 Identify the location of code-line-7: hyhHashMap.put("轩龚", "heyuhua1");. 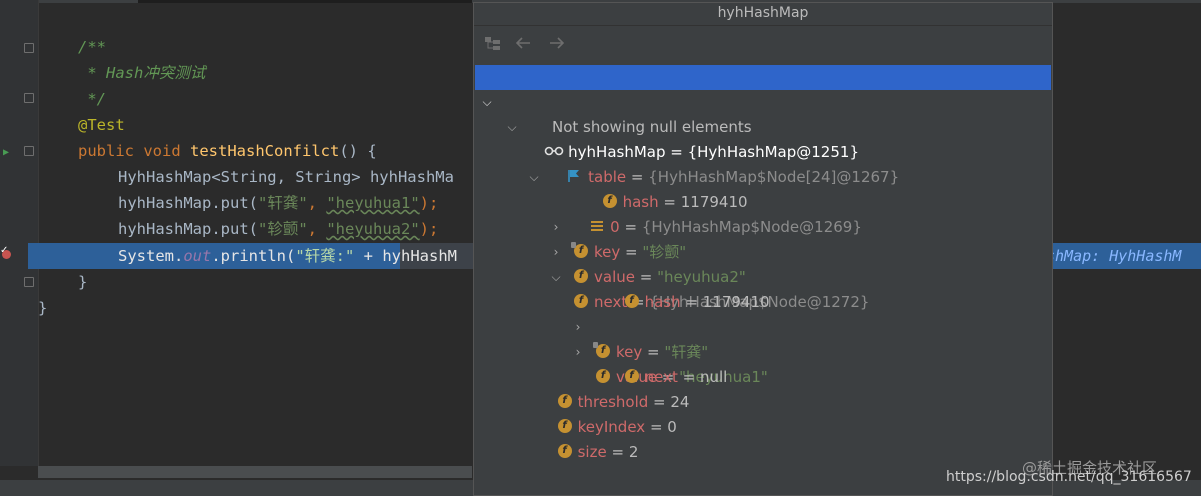
(278, 203).